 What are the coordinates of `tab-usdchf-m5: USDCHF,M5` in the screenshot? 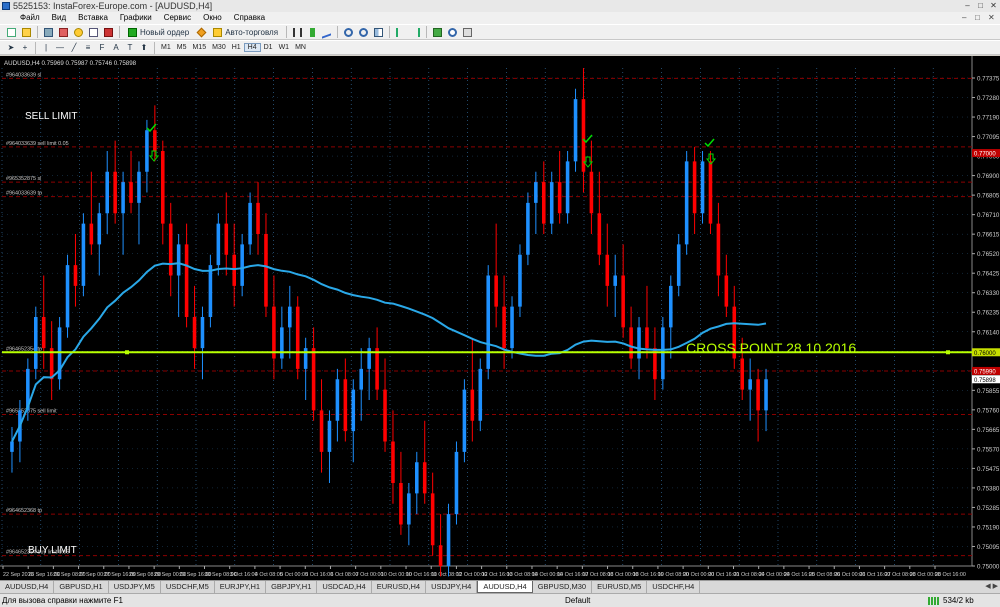 It's located at (188, 587).